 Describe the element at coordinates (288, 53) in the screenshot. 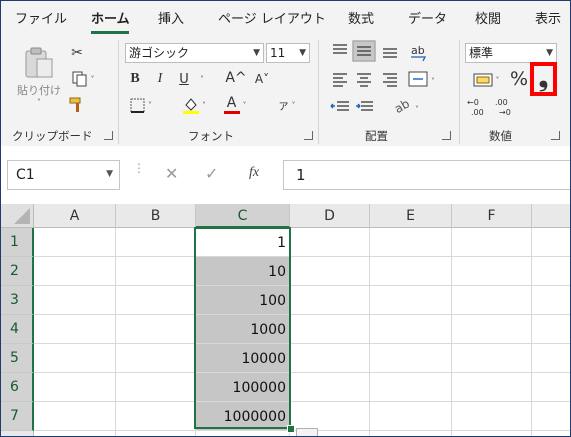

I see `font-size-combo: 11 ▼` at that location.